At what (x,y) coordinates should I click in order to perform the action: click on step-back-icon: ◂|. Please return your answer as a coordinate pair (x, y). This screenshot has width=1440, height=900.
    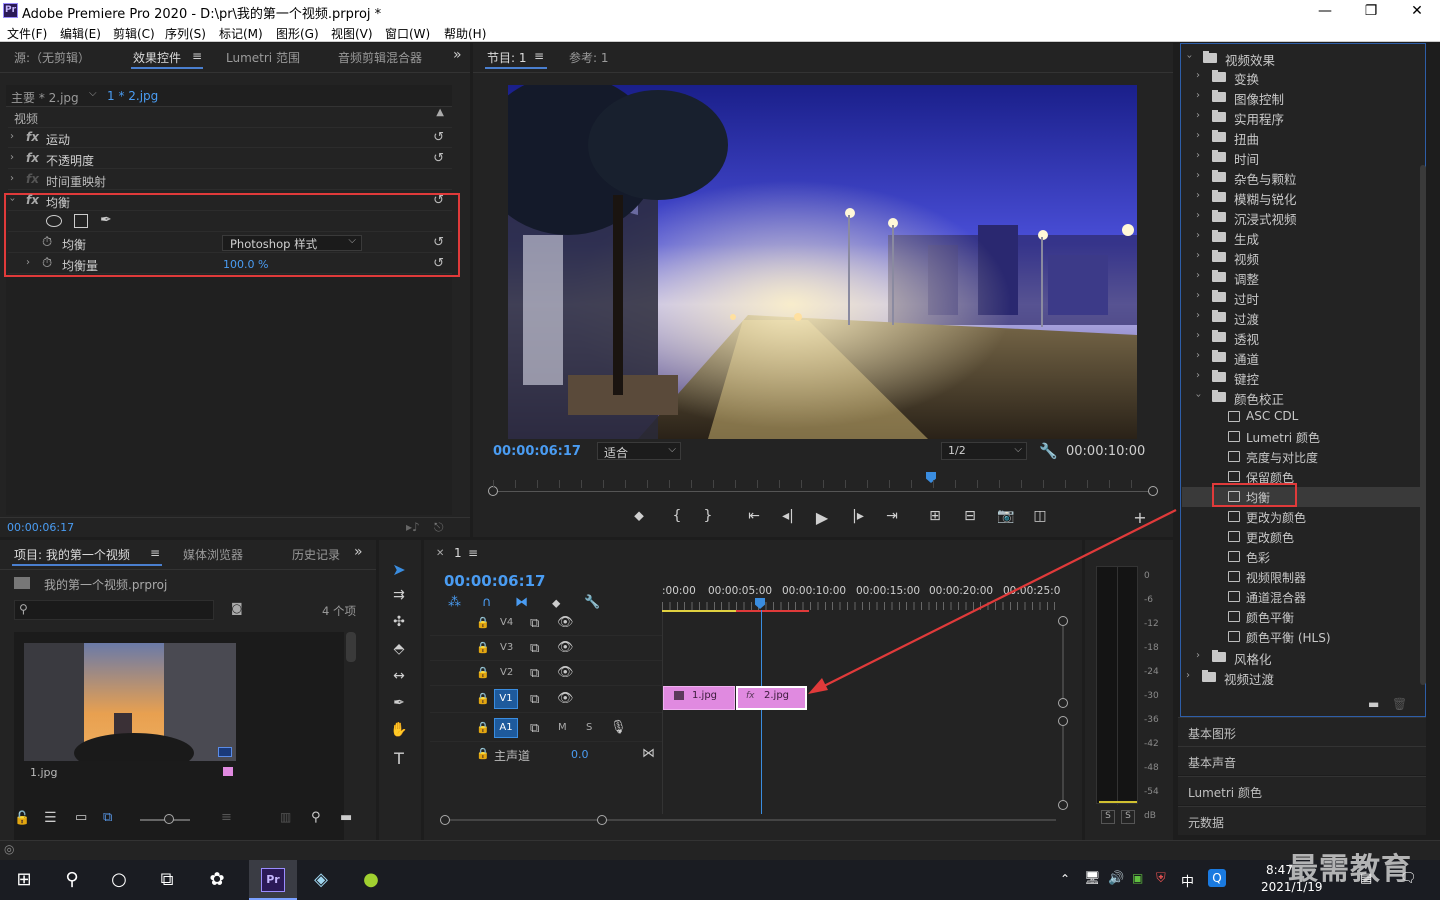
    Looking at the image, I should click on (788, 516).